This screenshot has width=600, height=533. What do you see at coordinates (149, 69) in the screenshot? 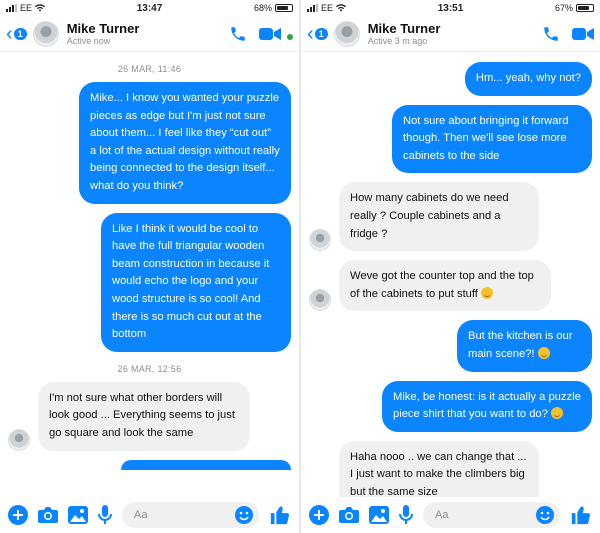
I see `timestamp: 26 MAR, 11:46` at bounding box center [149, 69].